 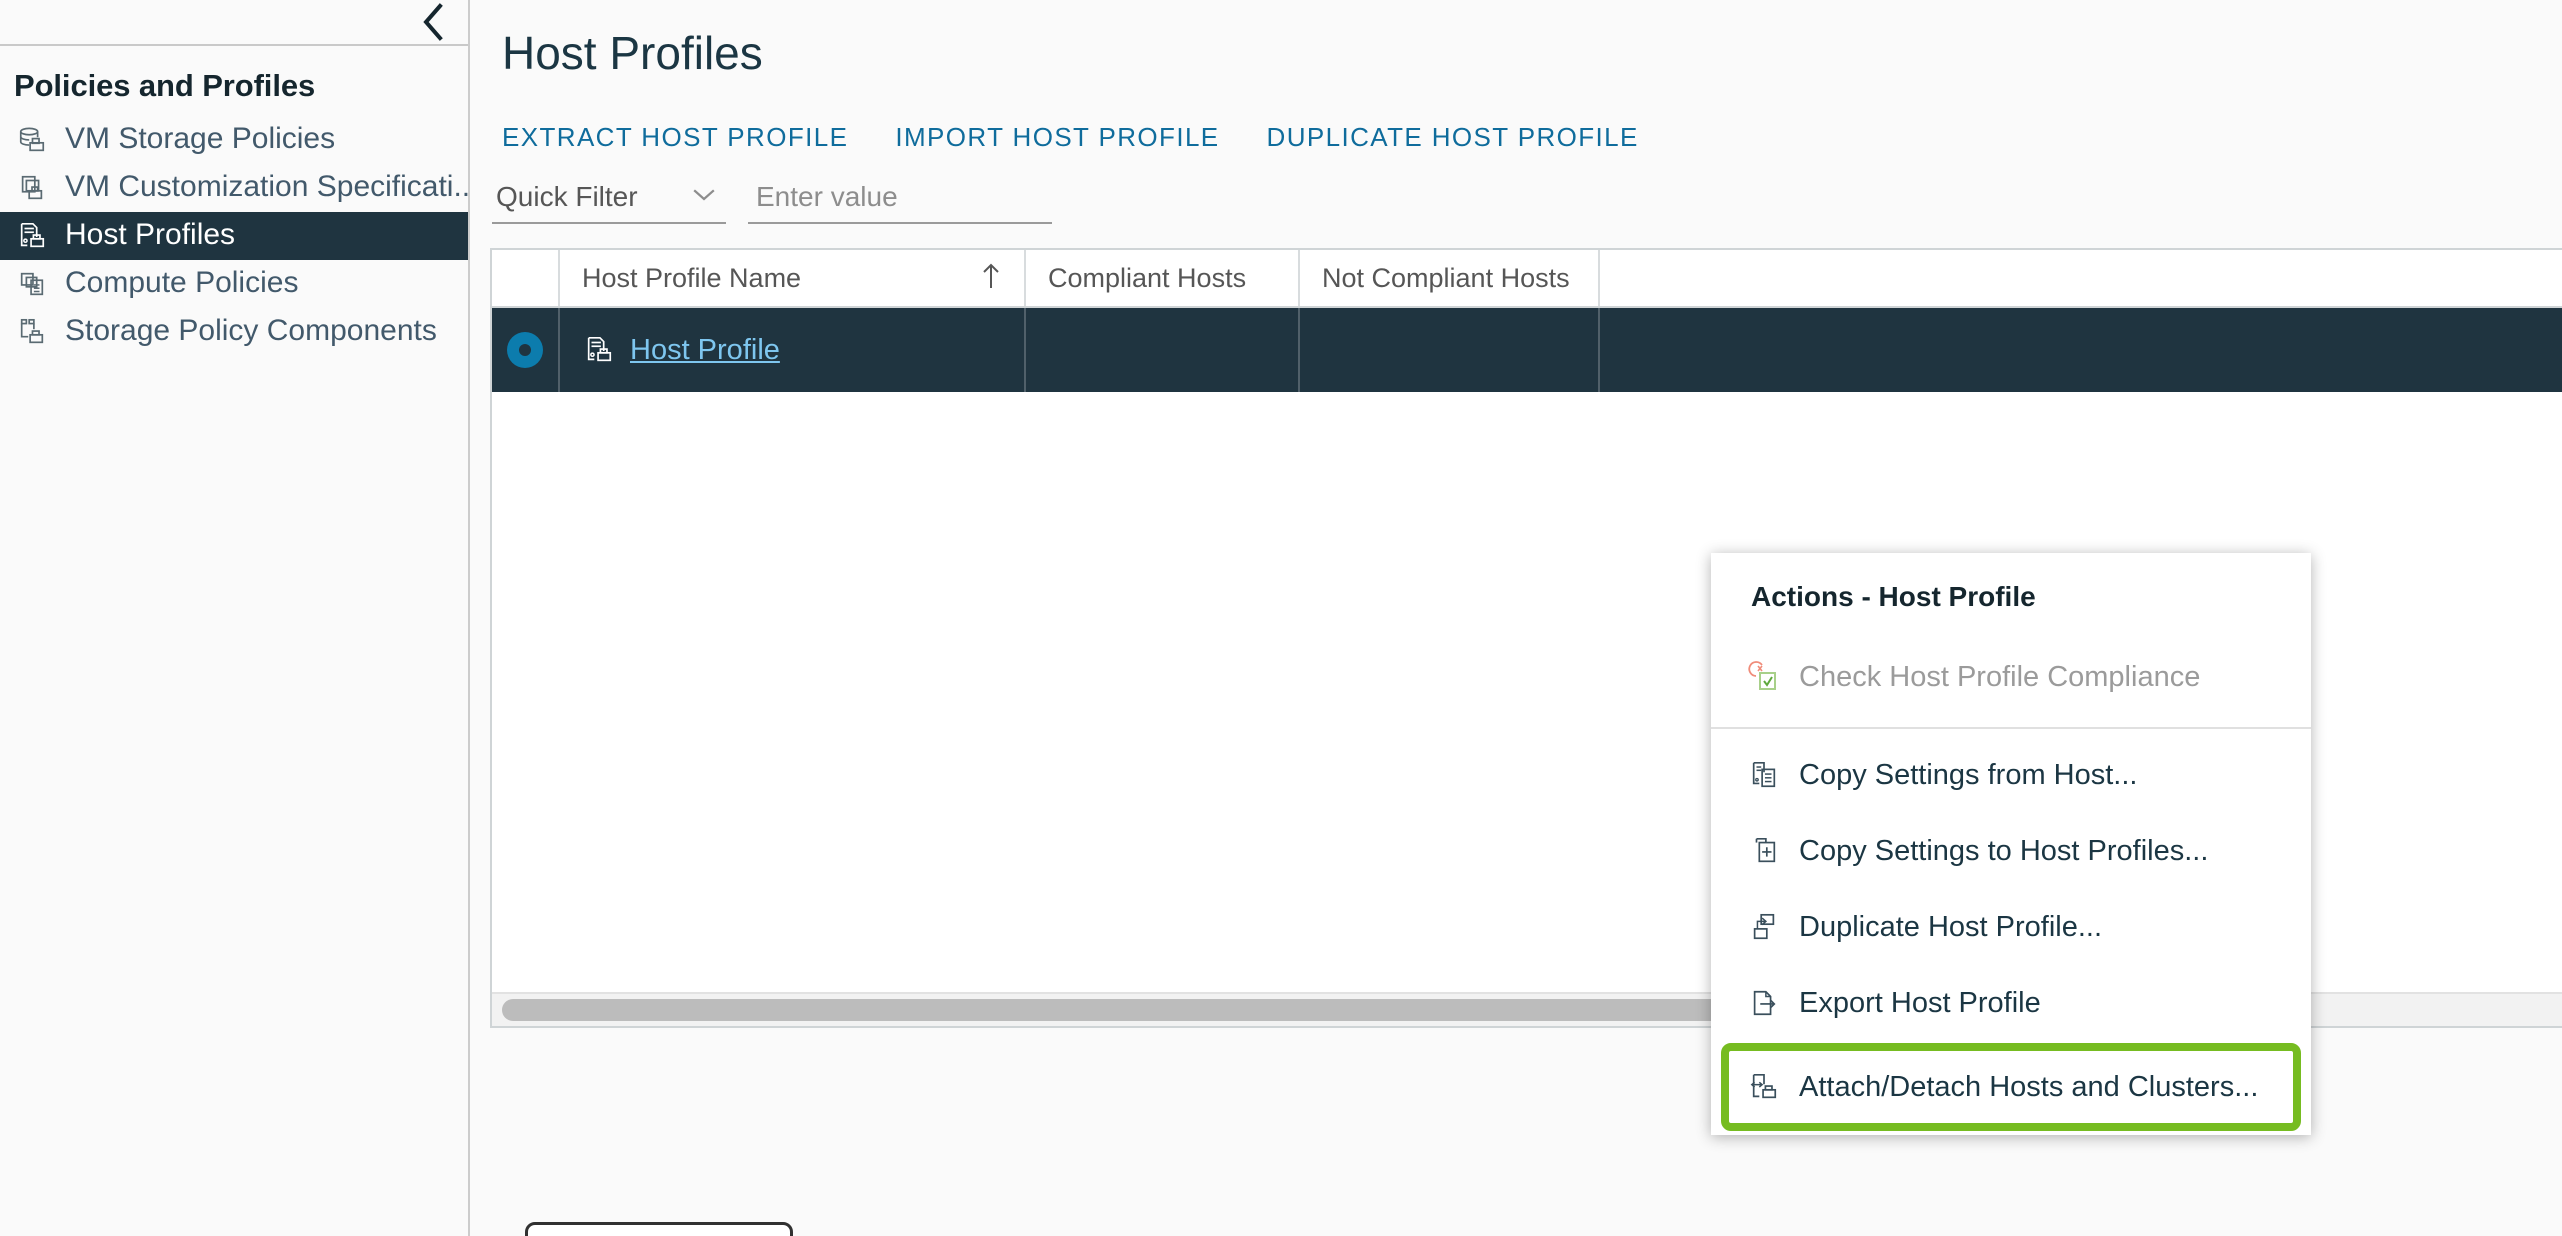 What do you see at coordinates (2000, 676) in the screenshot?
I see `menu-item-label: Check Host Profile Compliance` at bounding box center [2000, 676].